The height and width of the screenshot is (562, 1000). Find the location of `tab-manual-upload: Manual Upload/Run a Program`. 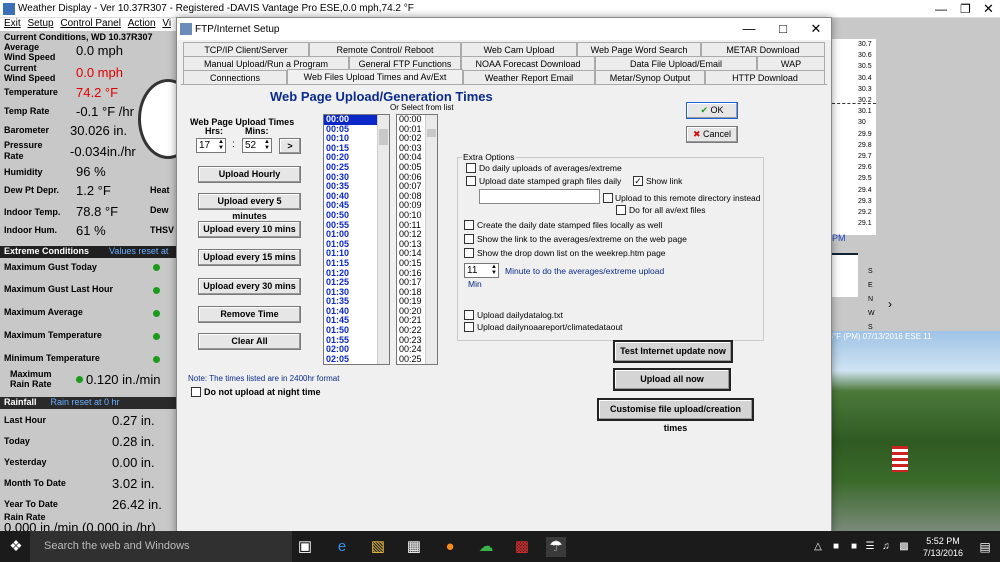

tab-manual-upload: Manual Upload/Run a Program is located at coordinates (266, 63).